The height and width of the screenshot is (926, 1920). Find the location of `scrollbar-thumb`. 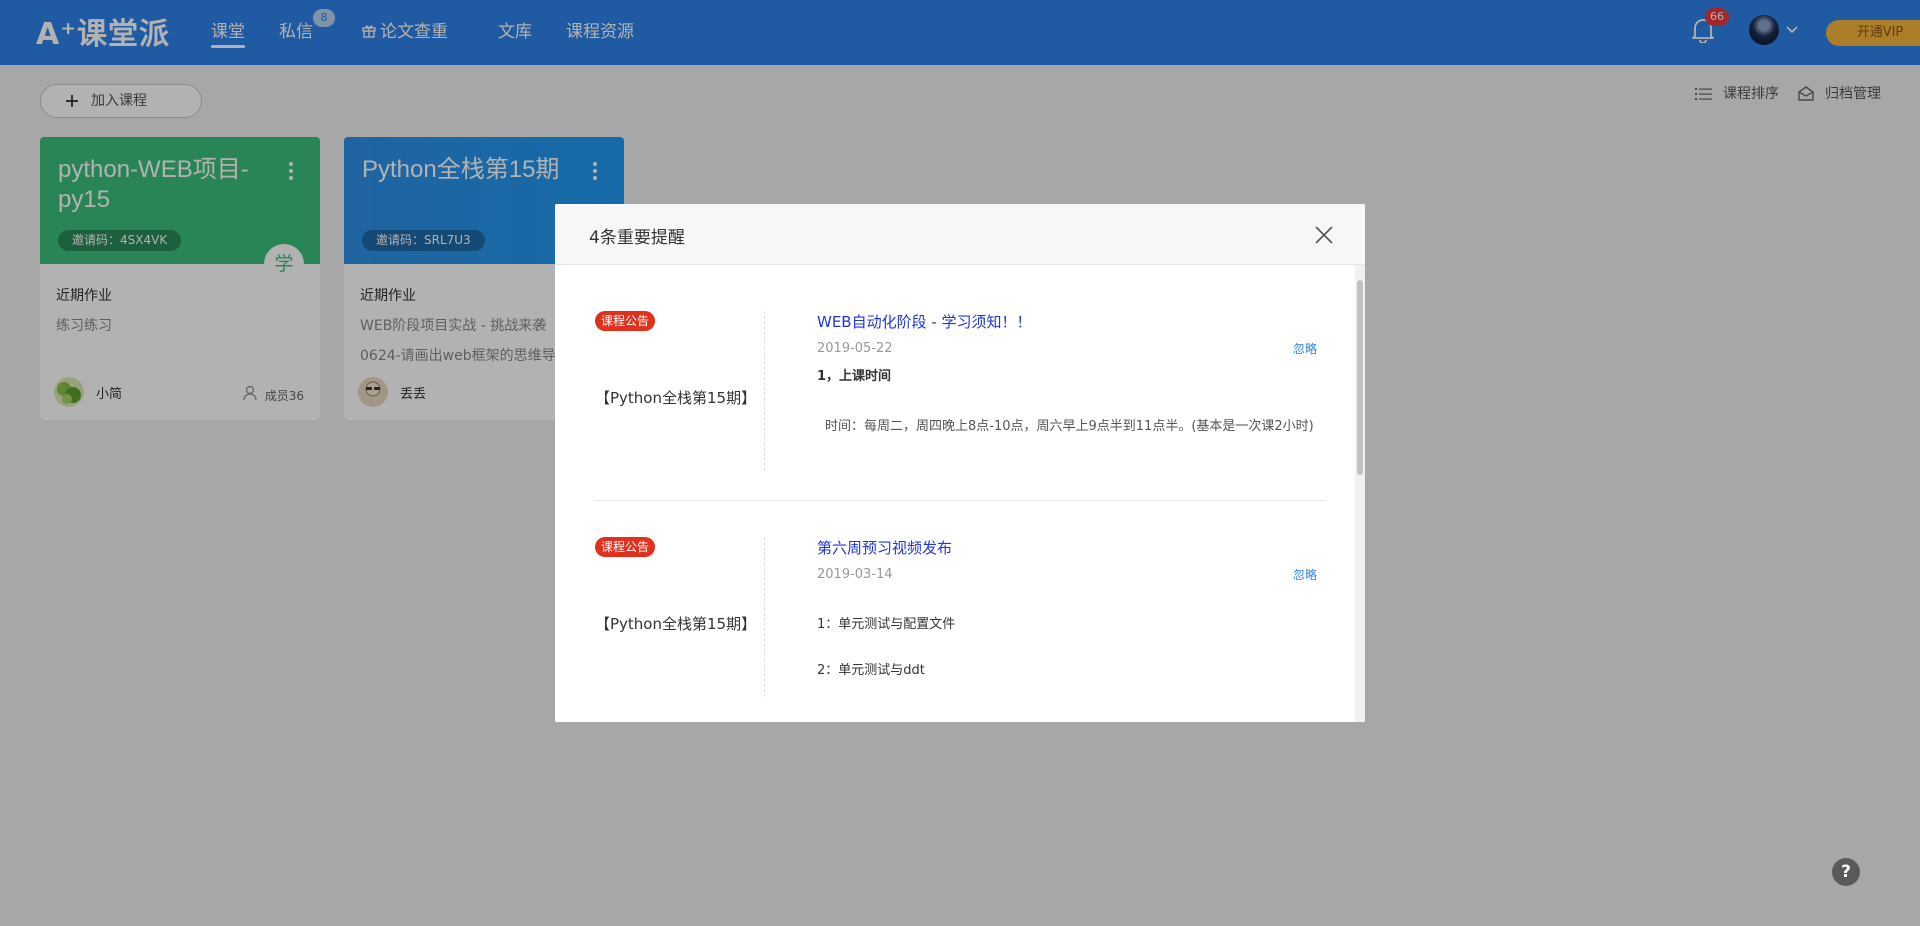

scrollbar-thumb is located at coordinates (1360, 377).